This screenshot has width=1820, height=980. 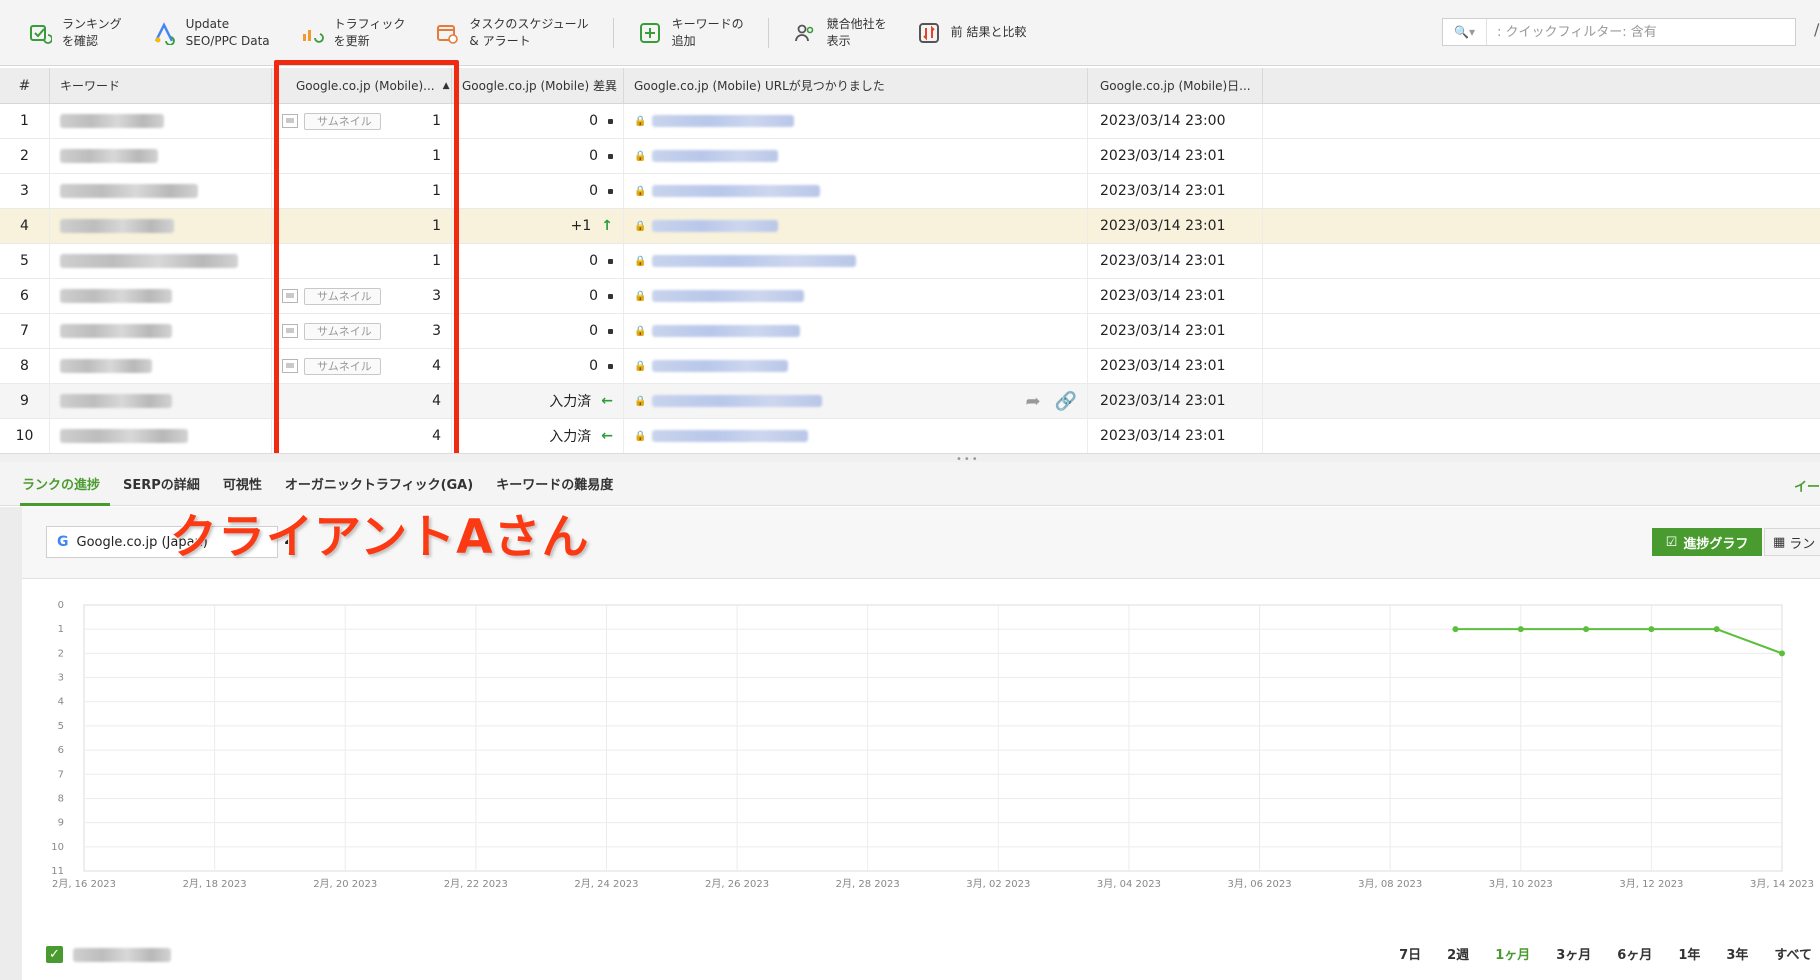 I want to click on thumbnail-tag: サムネイル, so click(x=342, y=366).